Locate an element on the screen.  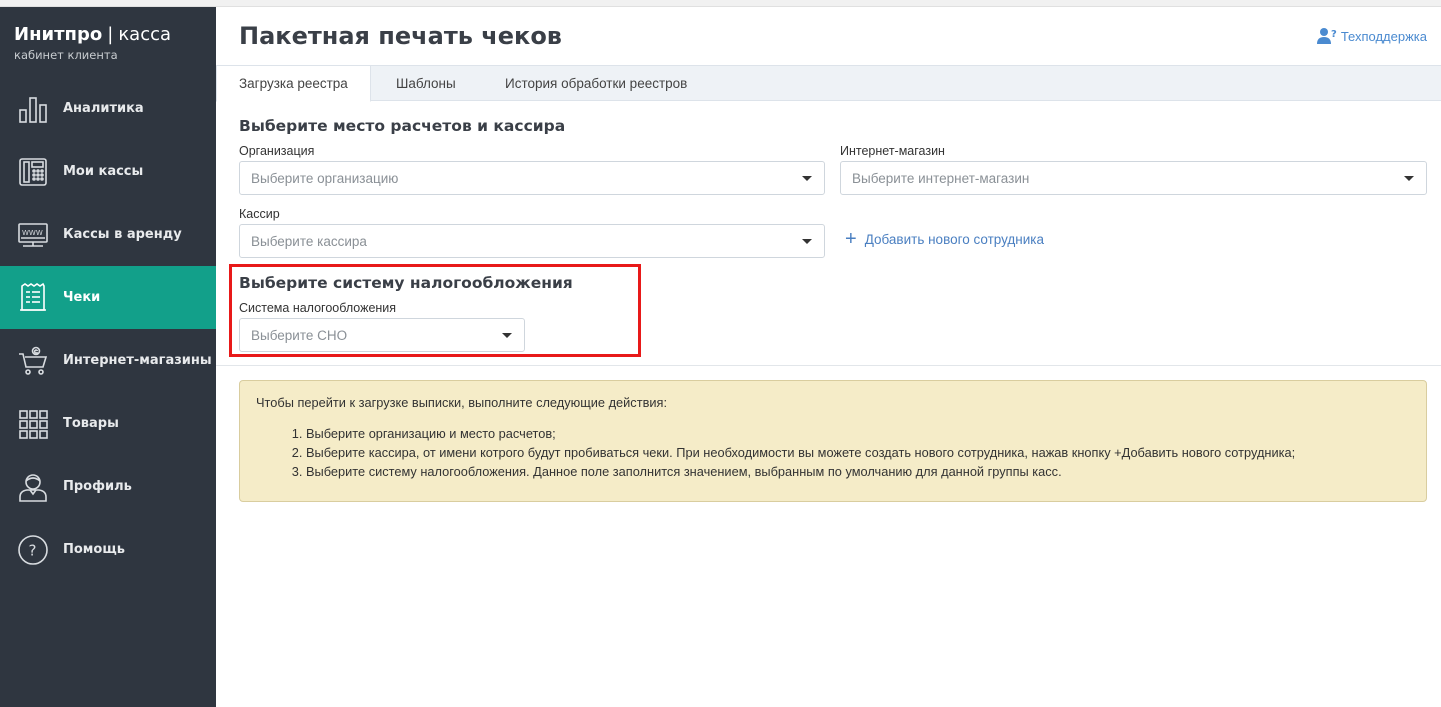
shop-select-value: Выберите интернет-магазин is located at coordinates (941, 178).